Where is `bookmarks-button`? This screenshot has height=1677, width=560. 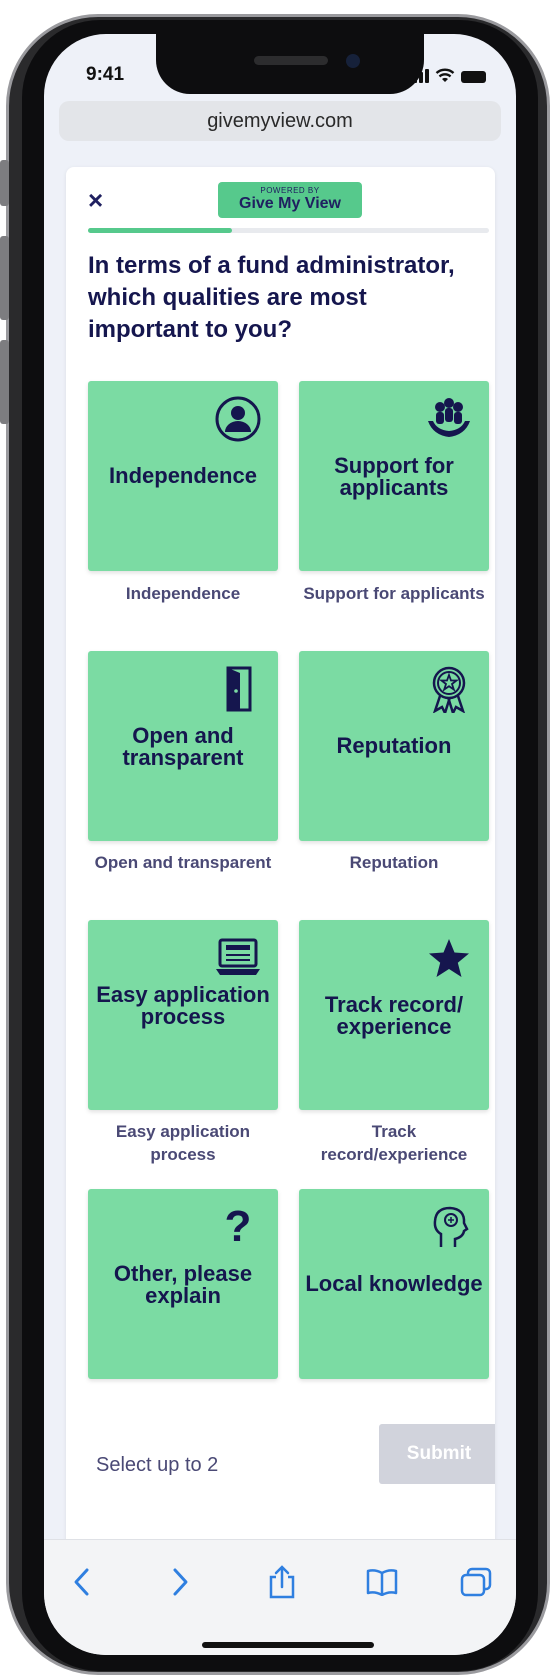
bookmarks-button is located at coordinates (382, 1582).